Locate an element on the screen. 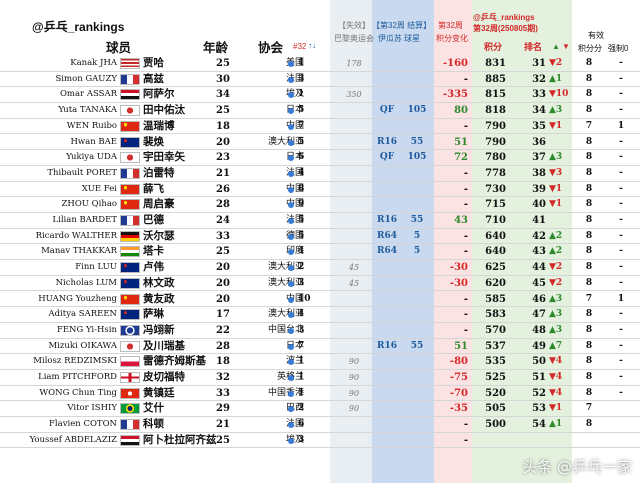  points-change: -335 is located at coordinates (455, 95).